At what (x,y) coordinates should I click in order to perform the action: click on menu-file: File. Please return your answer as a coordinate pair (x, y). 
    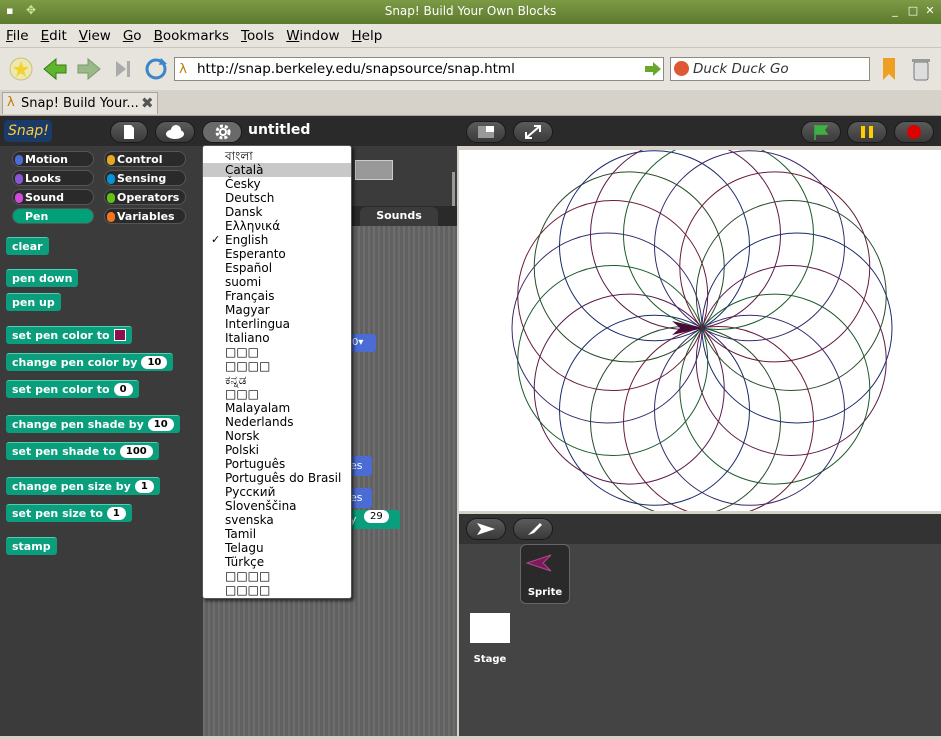
    Looking at the image, I should click on (17, 34).